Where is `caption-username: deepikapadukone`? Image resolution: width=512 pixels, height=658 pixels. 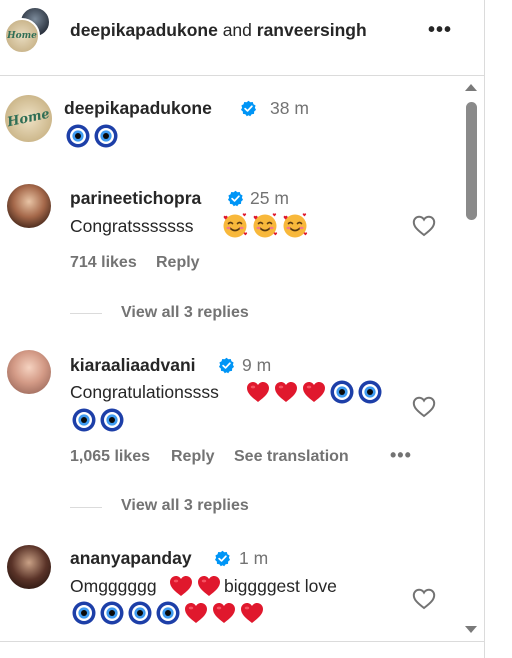 caption-username: deepikapadukone is located at coordinates (138, 108).